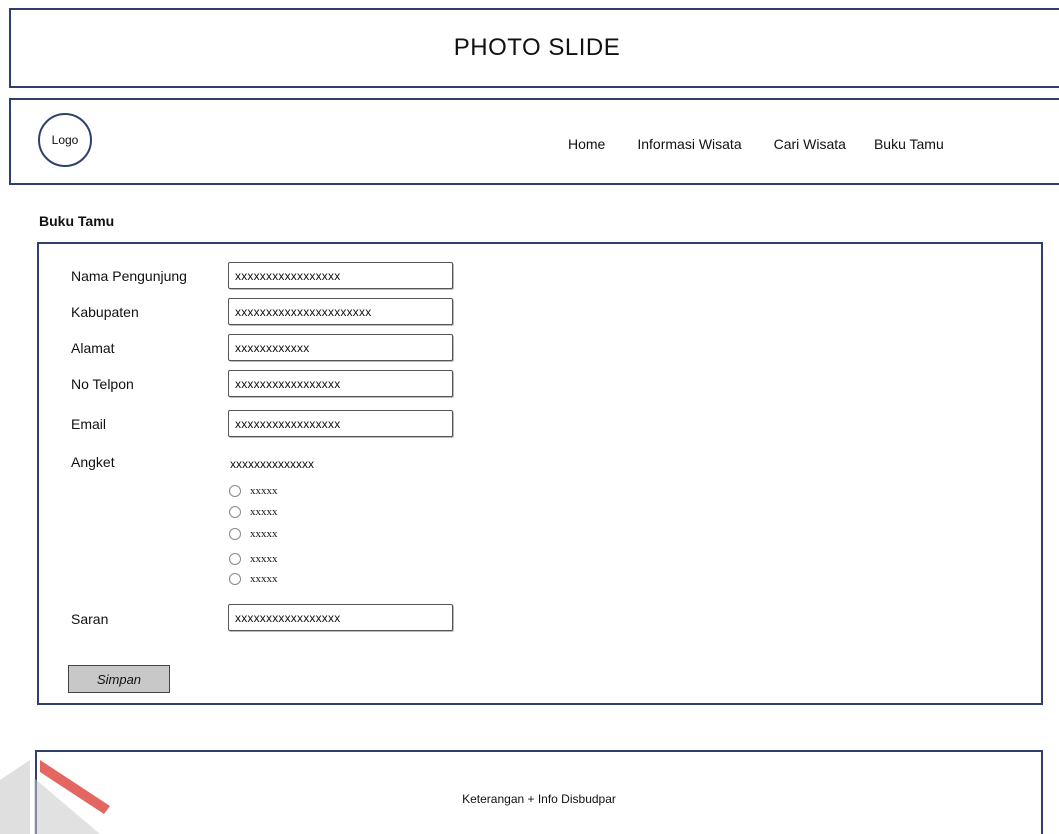 The width and height of the screenshot is (1059, 834). I want to click on logo-label: Logo, so click(65, 140).